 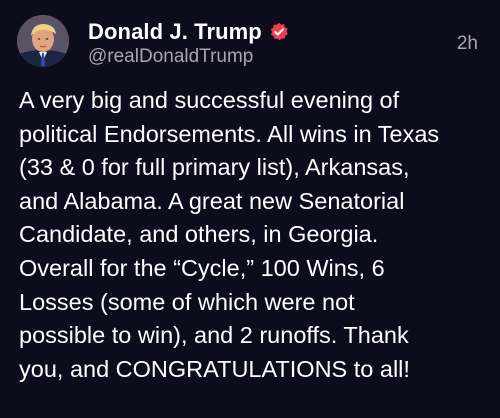 I want to click on avatar-portrait-icon, so click(x=43, y=41).